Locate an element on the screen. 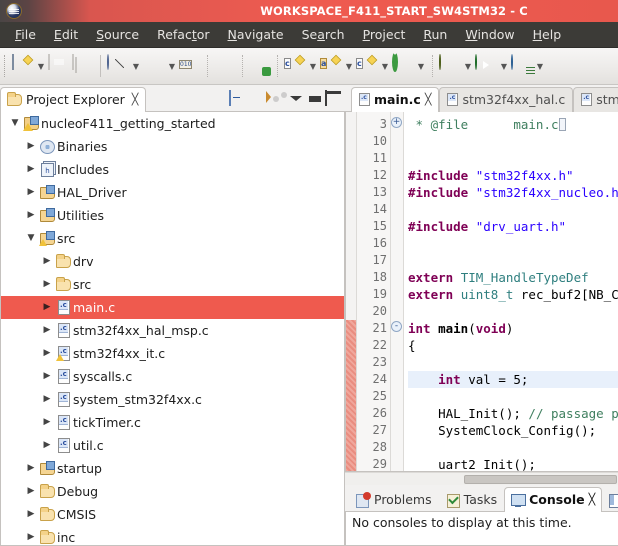 This screenshot has height=546, width=618. scrollbar-thumb is located at coordinates (540, 479).